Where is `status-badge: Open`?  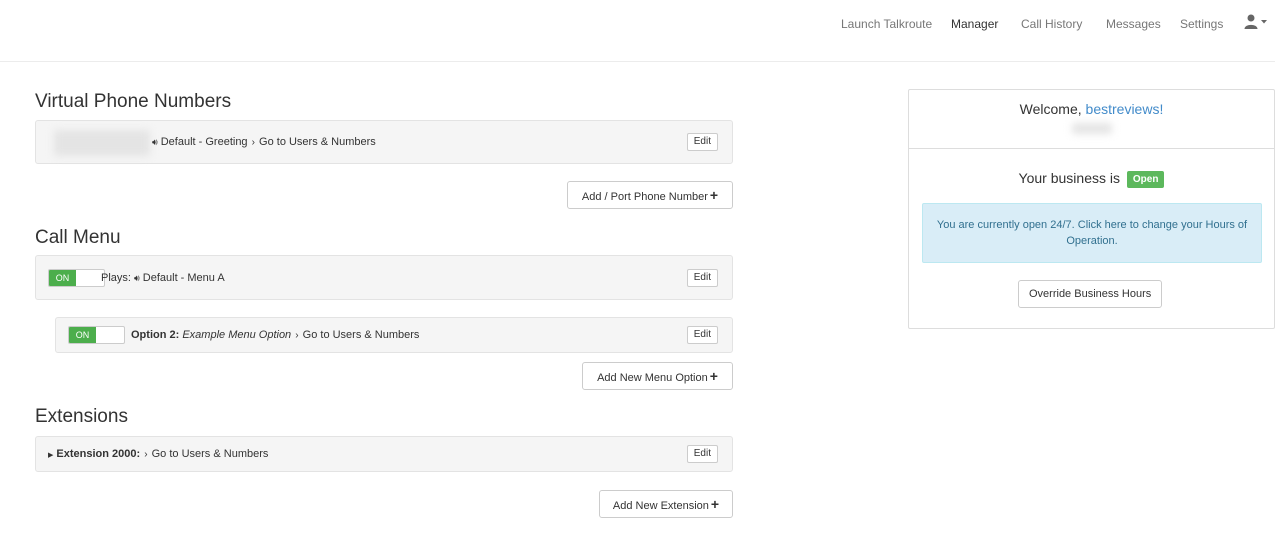
status-badge: Open is located at coordinates (1145, 179).